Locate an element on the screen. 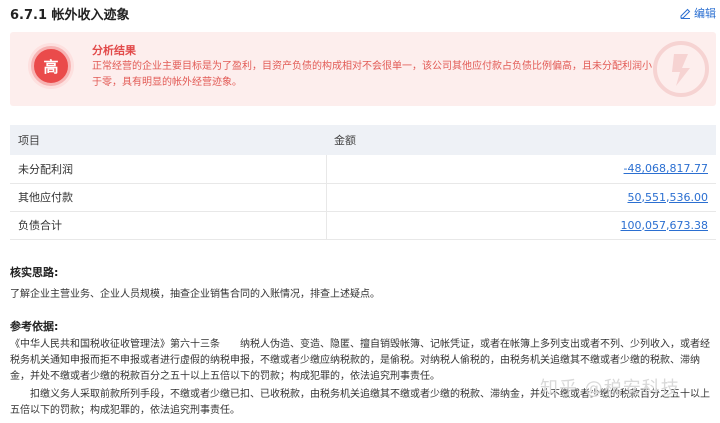  section-title: 6.7.1 帐外收入迹象 is located at coordinates (70, 15).